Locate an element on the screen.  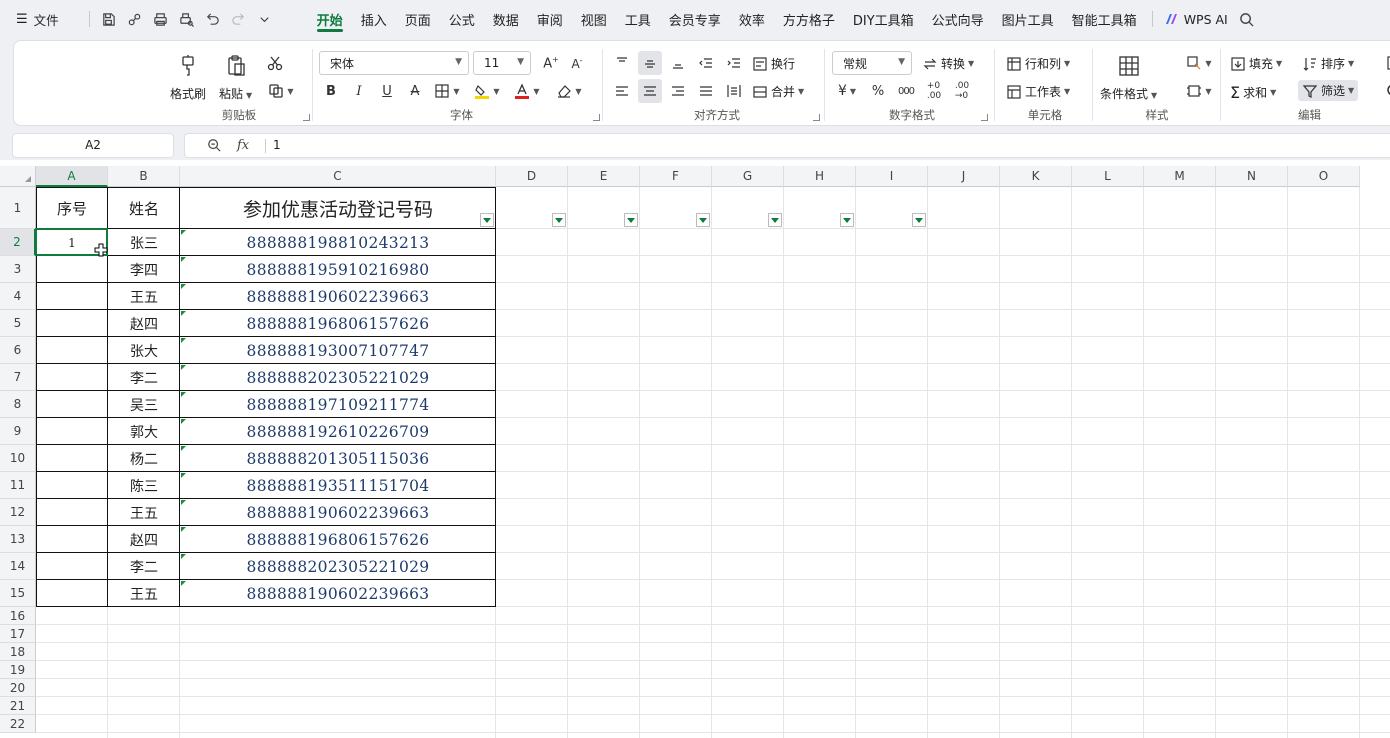
zoom-icon is located at coordinates (214, 147).